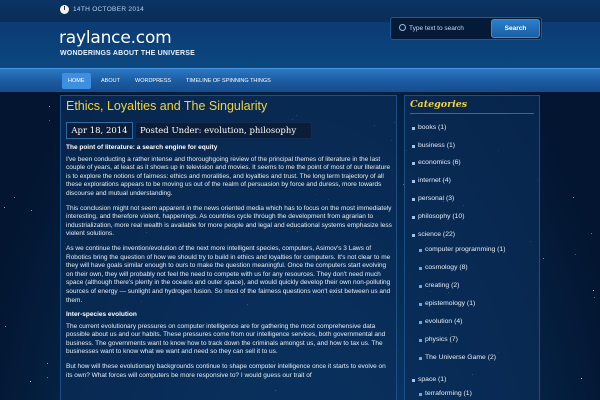 The image size is (600, 400). I want to click on nav-timeline: TIMELINE OF SPINNING THINGS, so click(228, 81).